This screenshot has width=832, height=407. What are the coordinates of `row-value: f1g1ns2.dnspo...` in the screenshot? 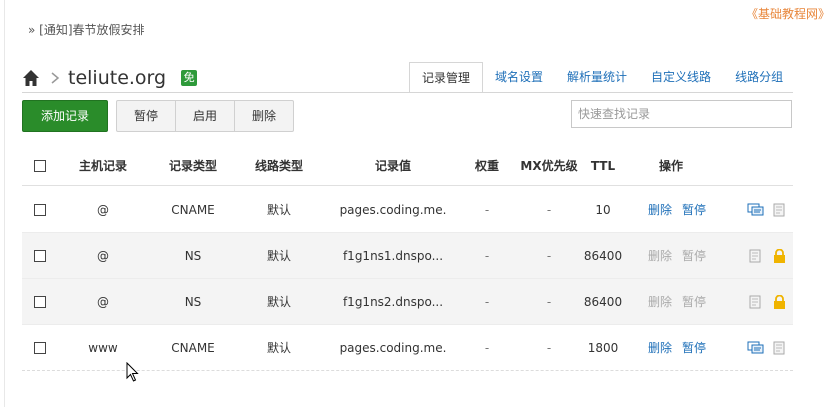 It's located at (393, 301).